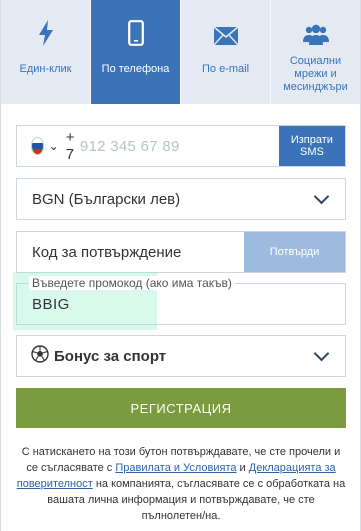 The width and height of the screenshot is (361, 531). I want to click on phone-input, so click(179, 146).